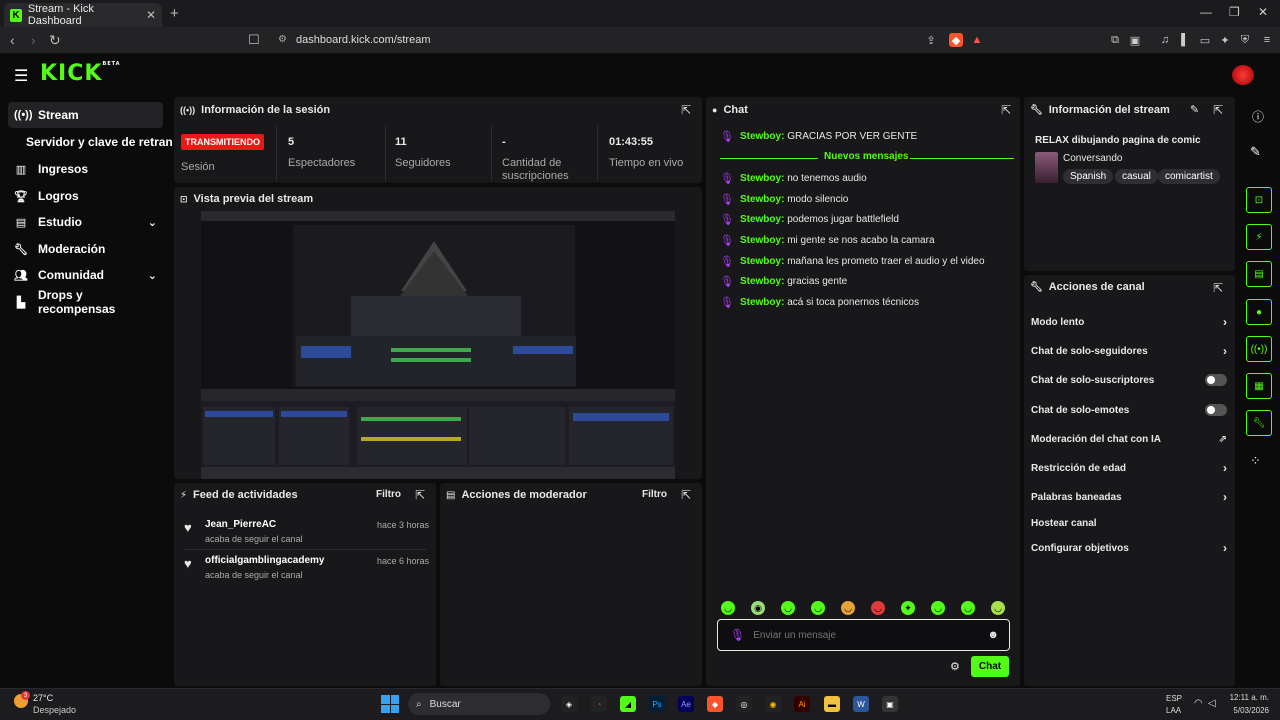  Describe the element at coordinates (1165, 40) in the screenshot. I see `media-icon: ♫` at that location.